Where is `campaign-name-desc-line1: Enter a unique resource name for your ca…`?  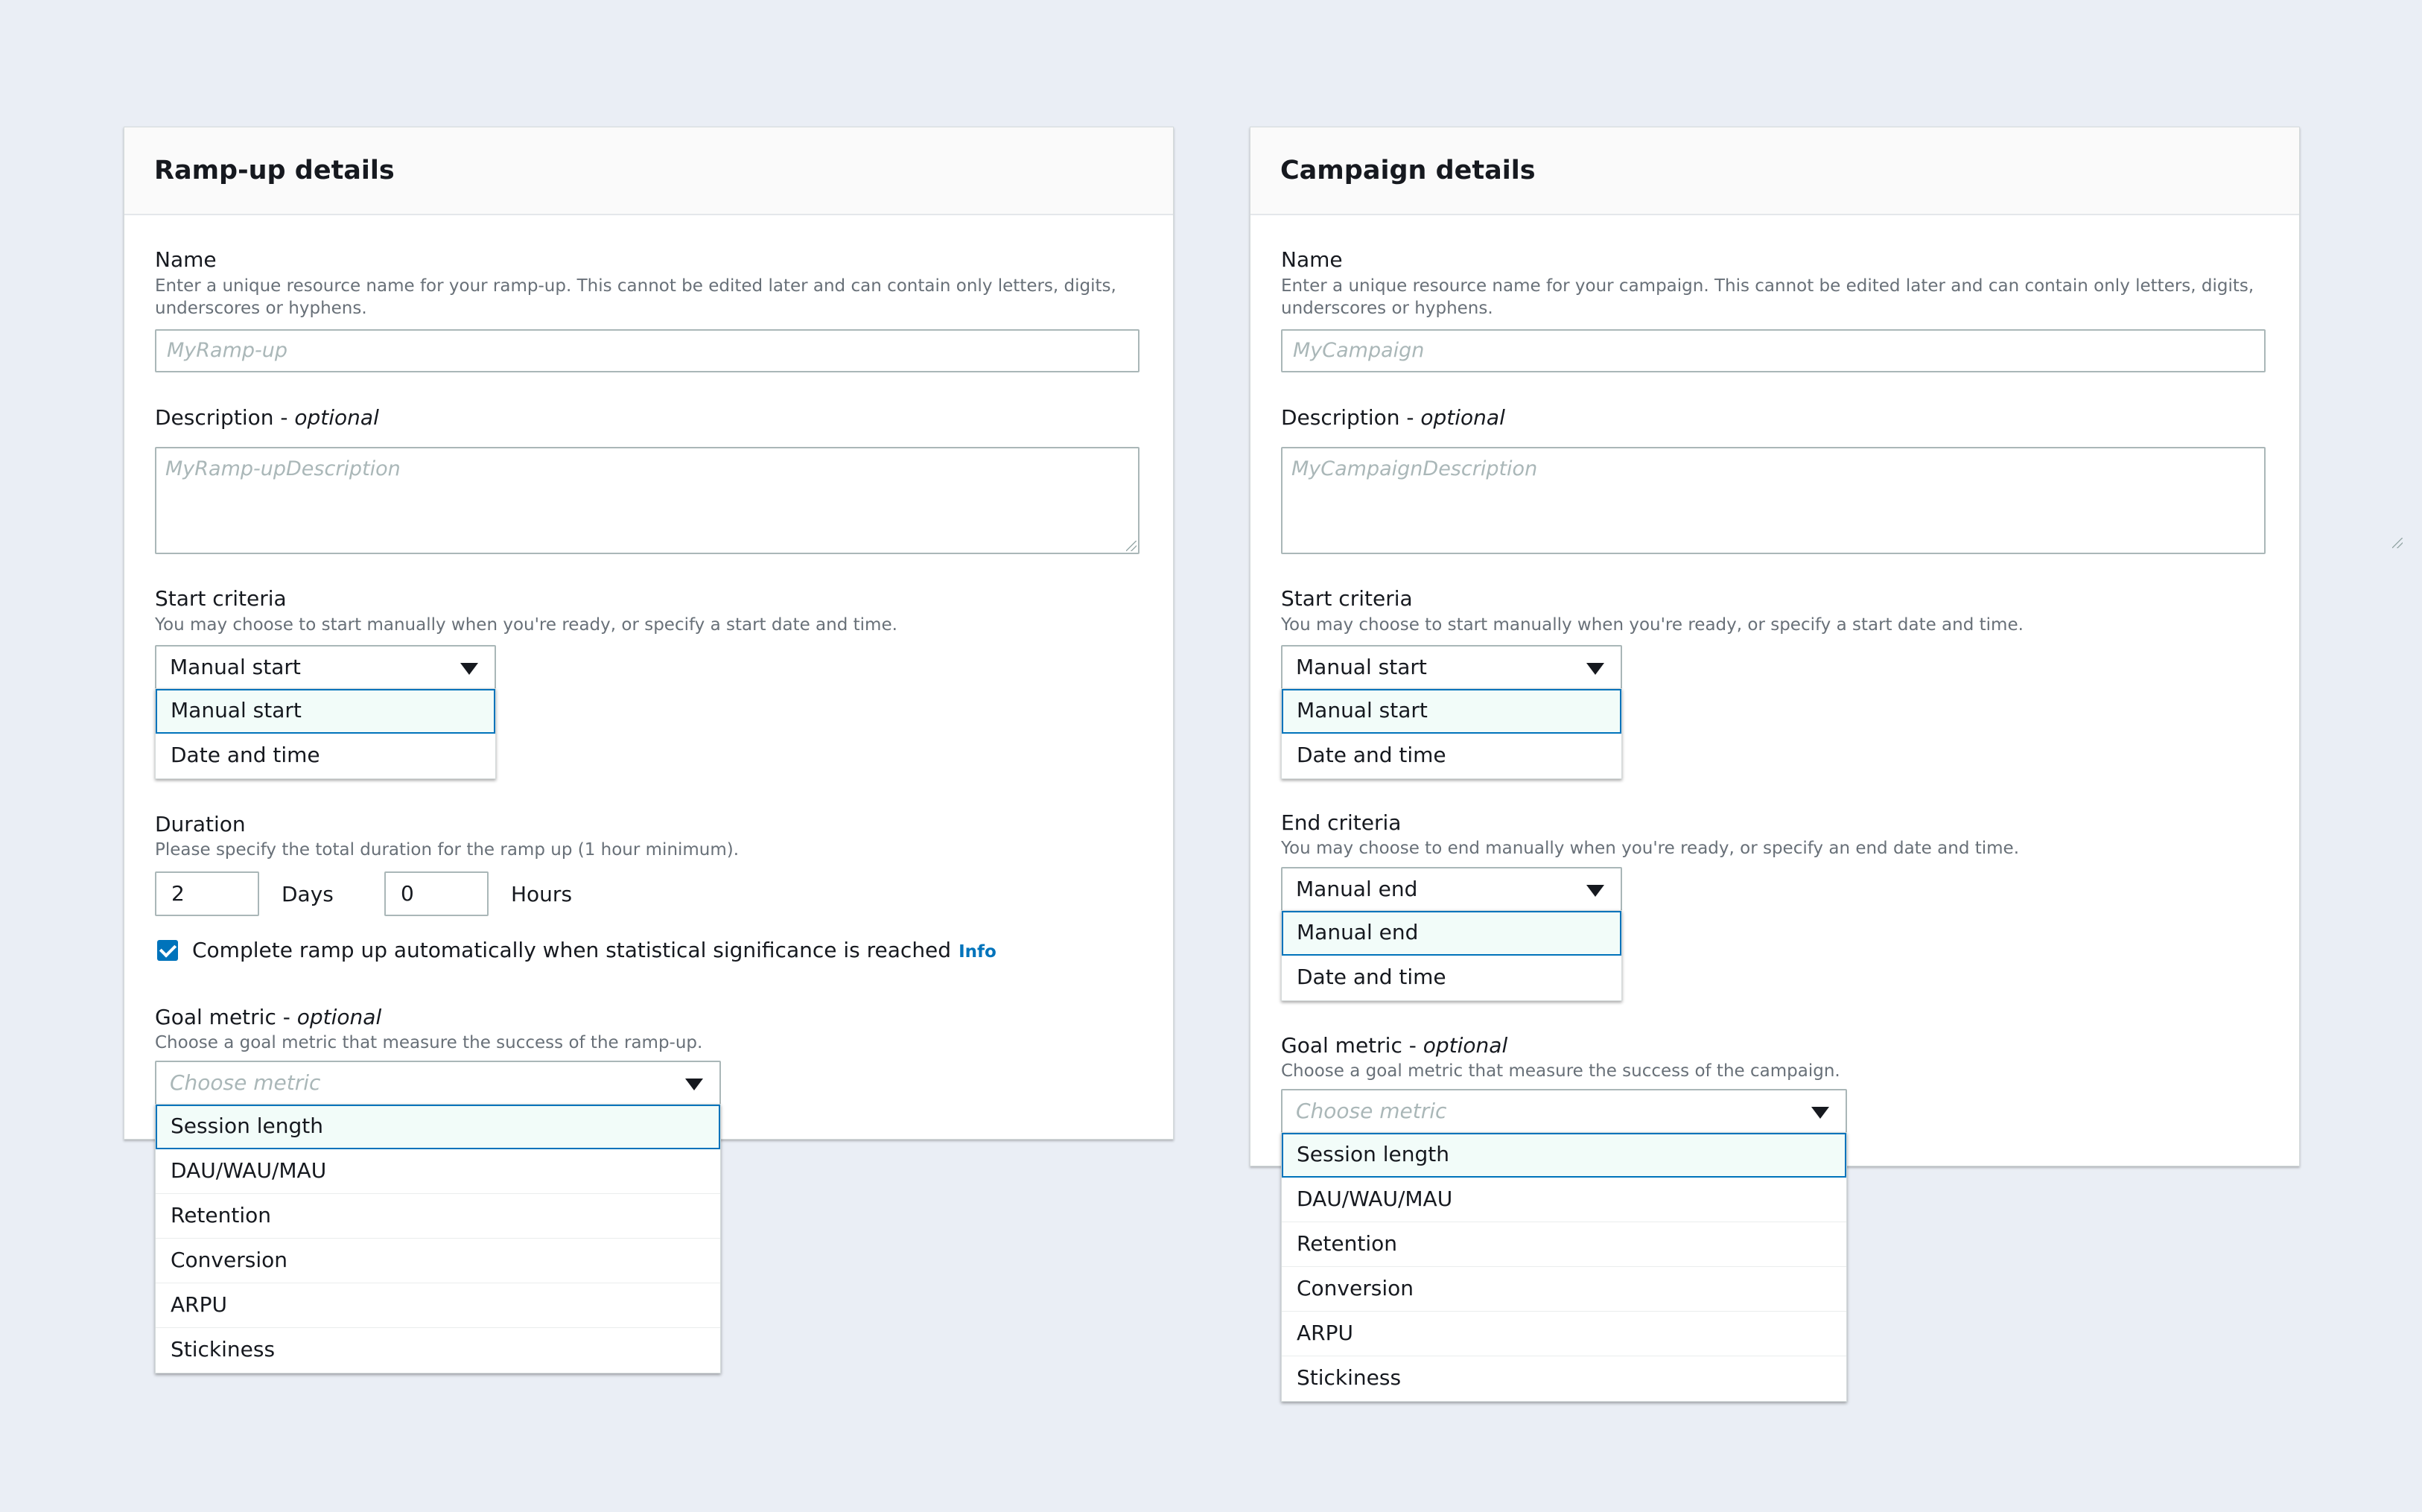 campaign-name-desc-line1: Enter a unique resource name for your ca… is located at coordinates (1767, 286).